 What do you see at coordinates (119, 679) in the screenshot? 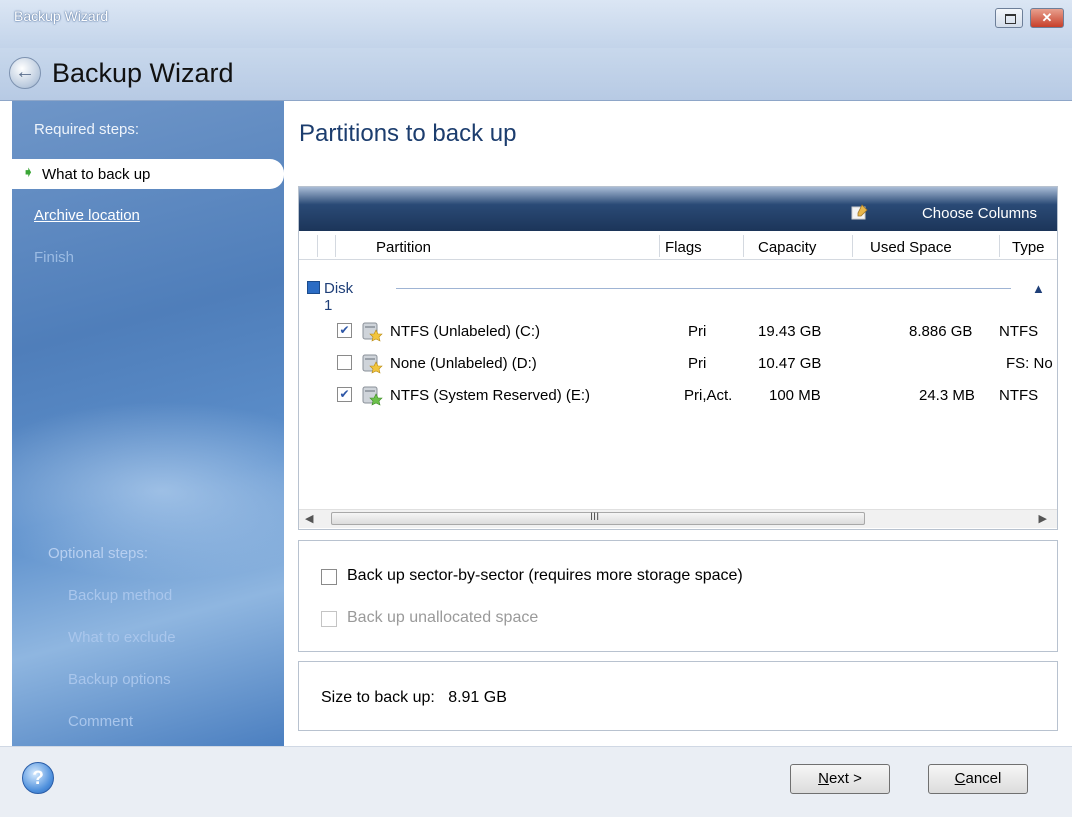
I see `step-backup-options: Backup options` at bounding box center [119, 679].